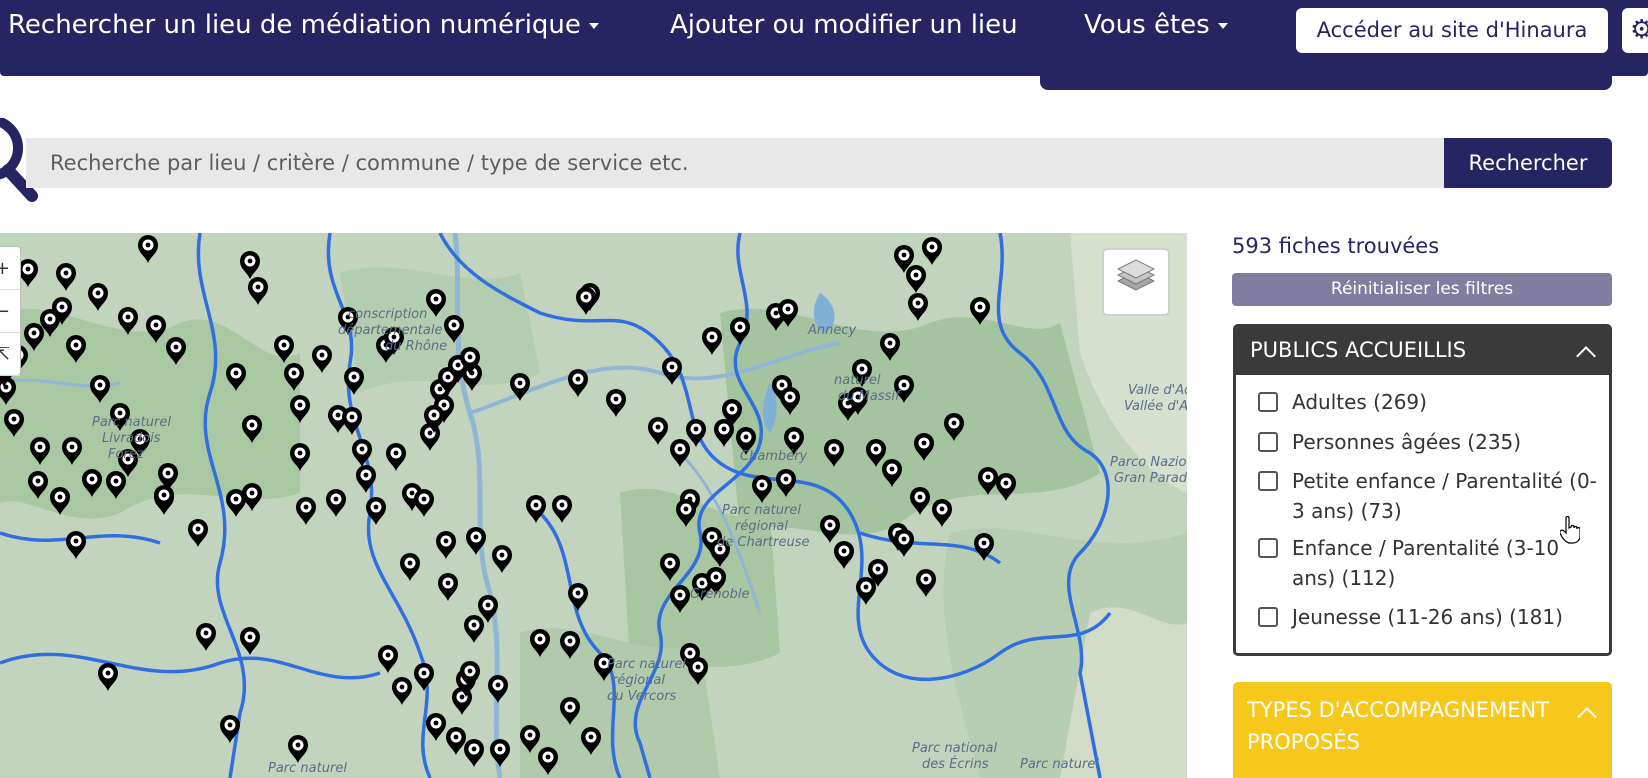  What do you see at coordinates (10, 268) in the screenshot?
I see `zoom-in-button: +` at bounding box center [10, 268].